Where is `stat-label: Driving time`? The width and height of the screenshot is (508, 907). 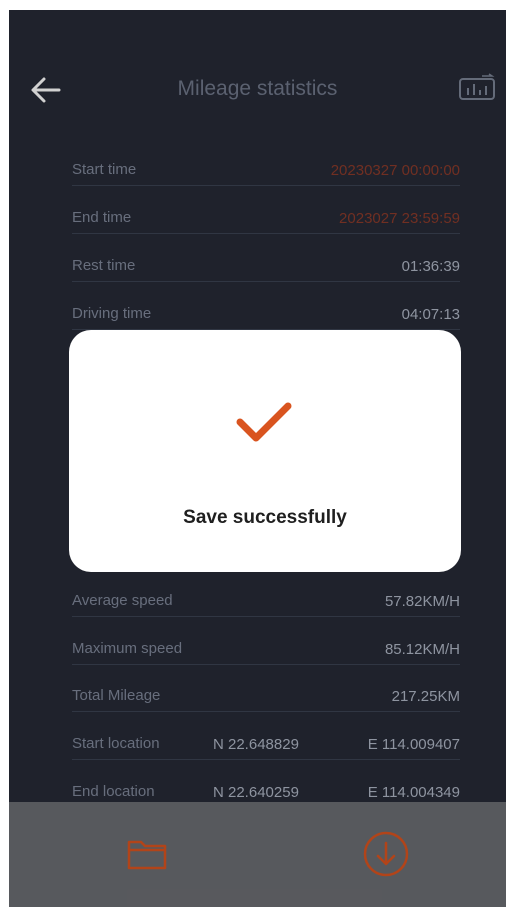
stat-label: Driving time is located at coordinates (112, 313).